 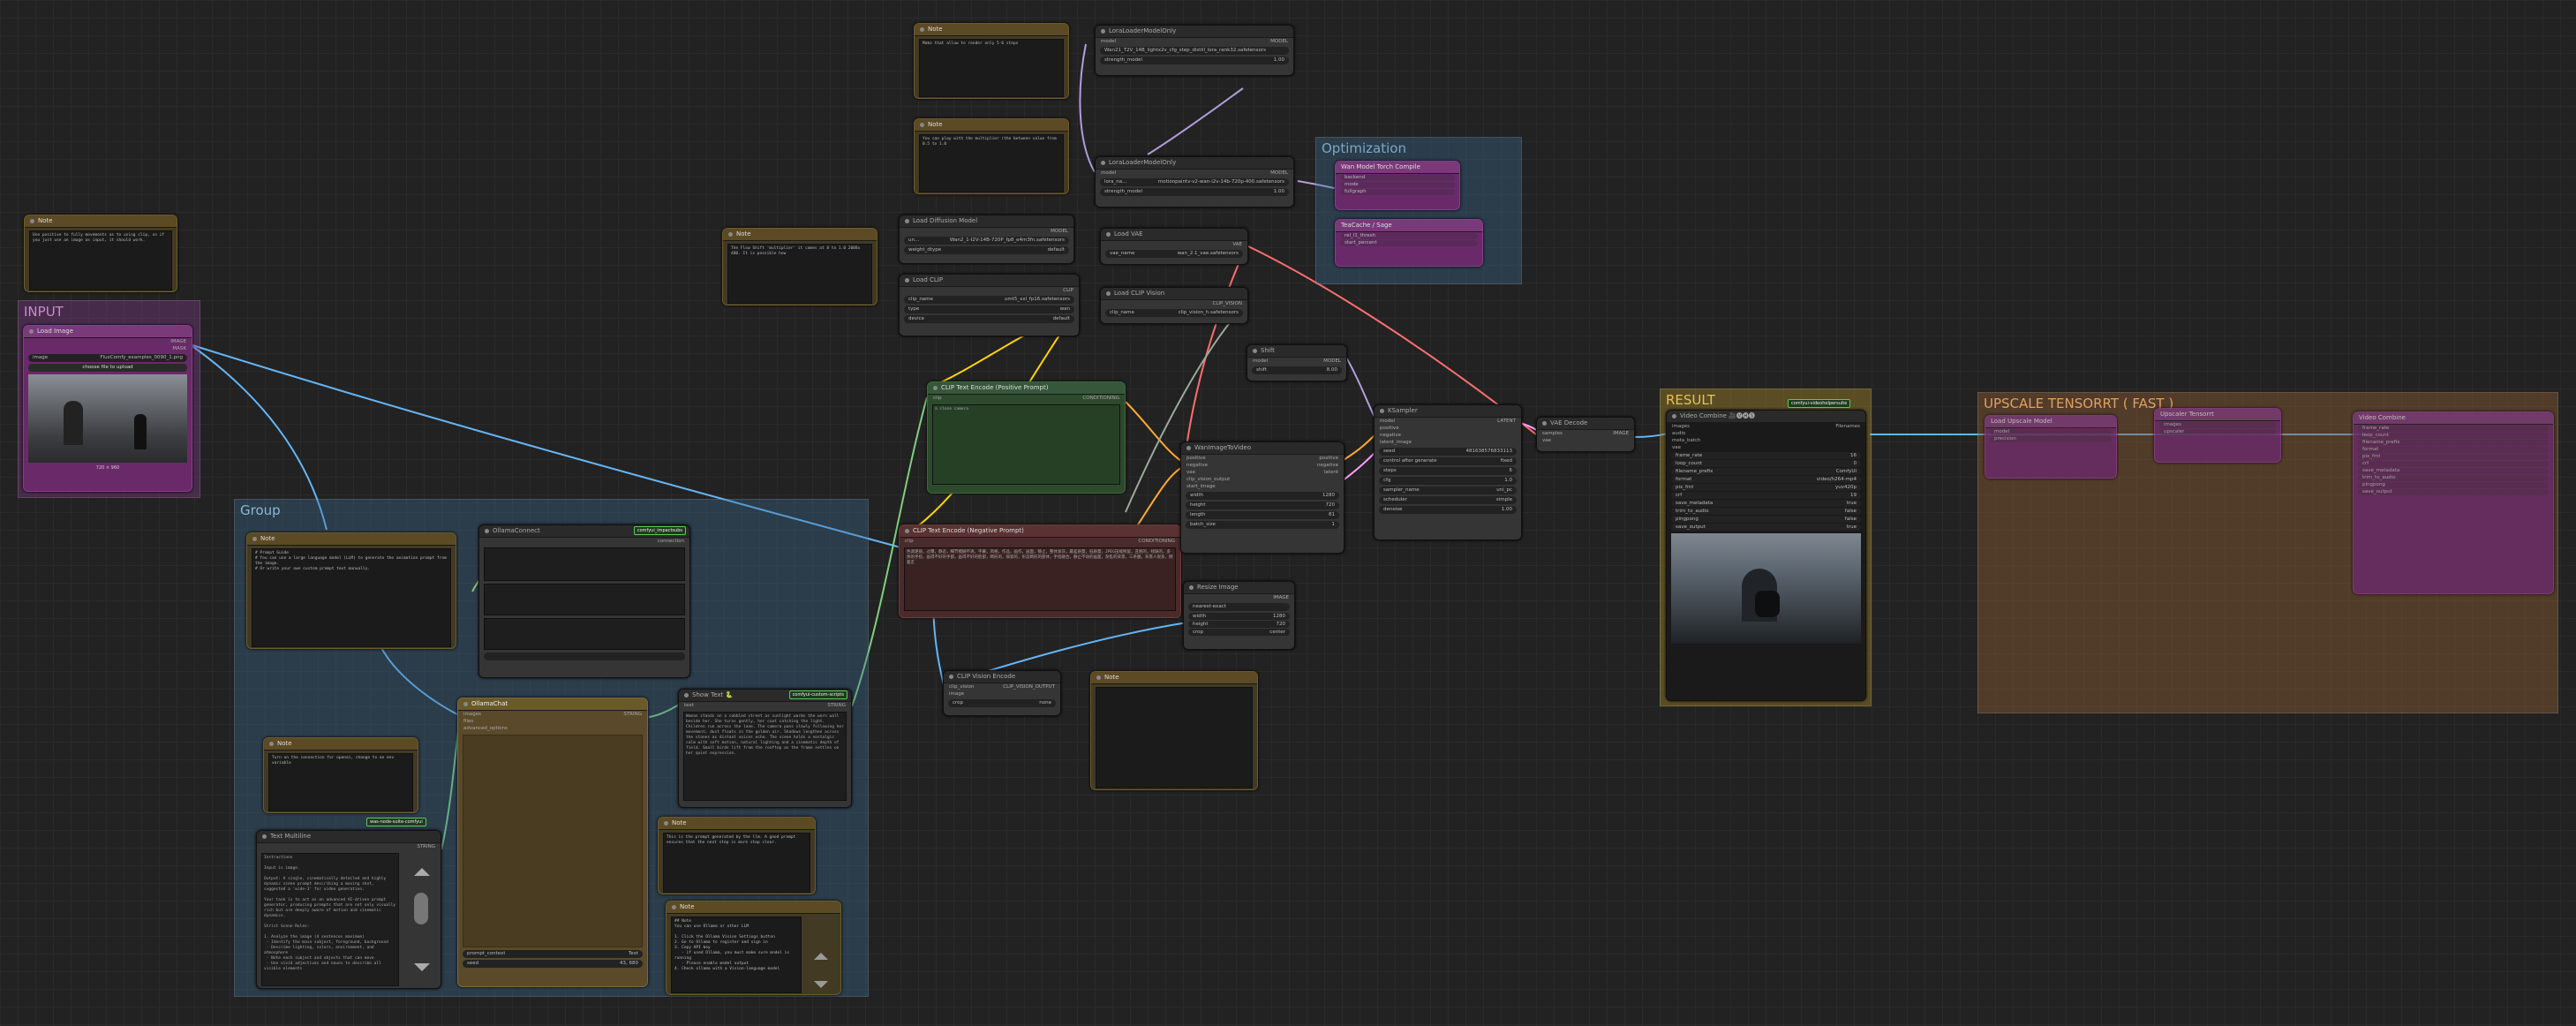 I want to click on video-combine-save-metadata-field: save_metadata true, so click(x=1766, y=503).